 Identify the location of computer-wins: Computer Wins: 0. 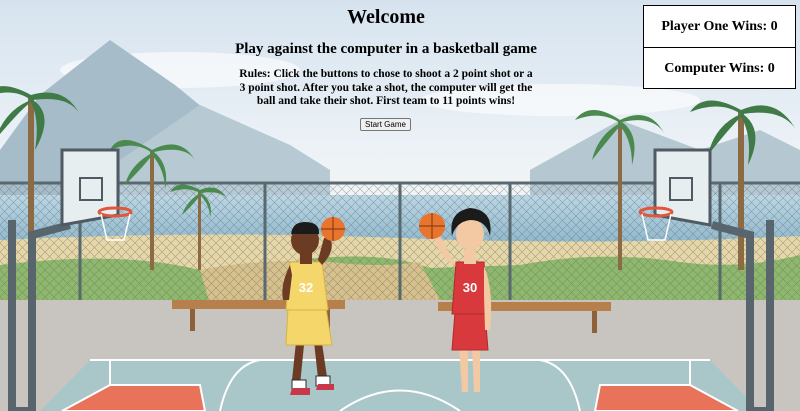
(719, 68).